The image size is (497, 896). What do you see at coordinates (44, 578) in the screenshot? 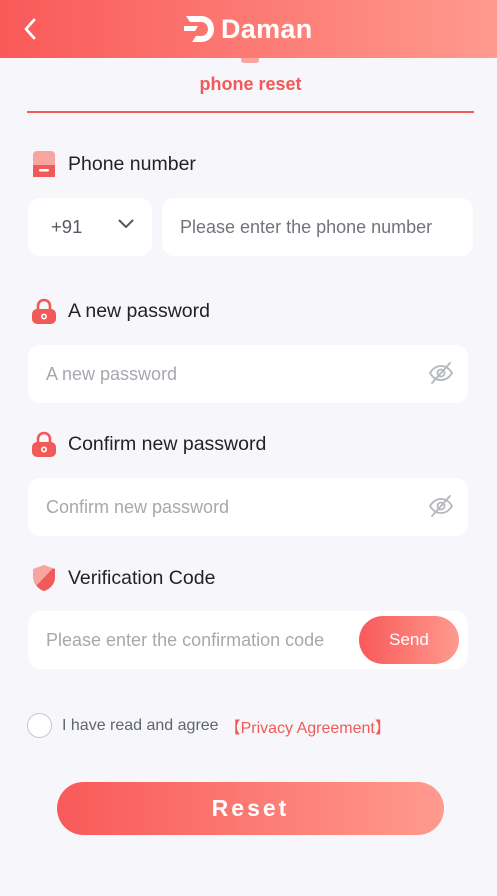
I see `shield-icon` at bounding box center [44, 578].